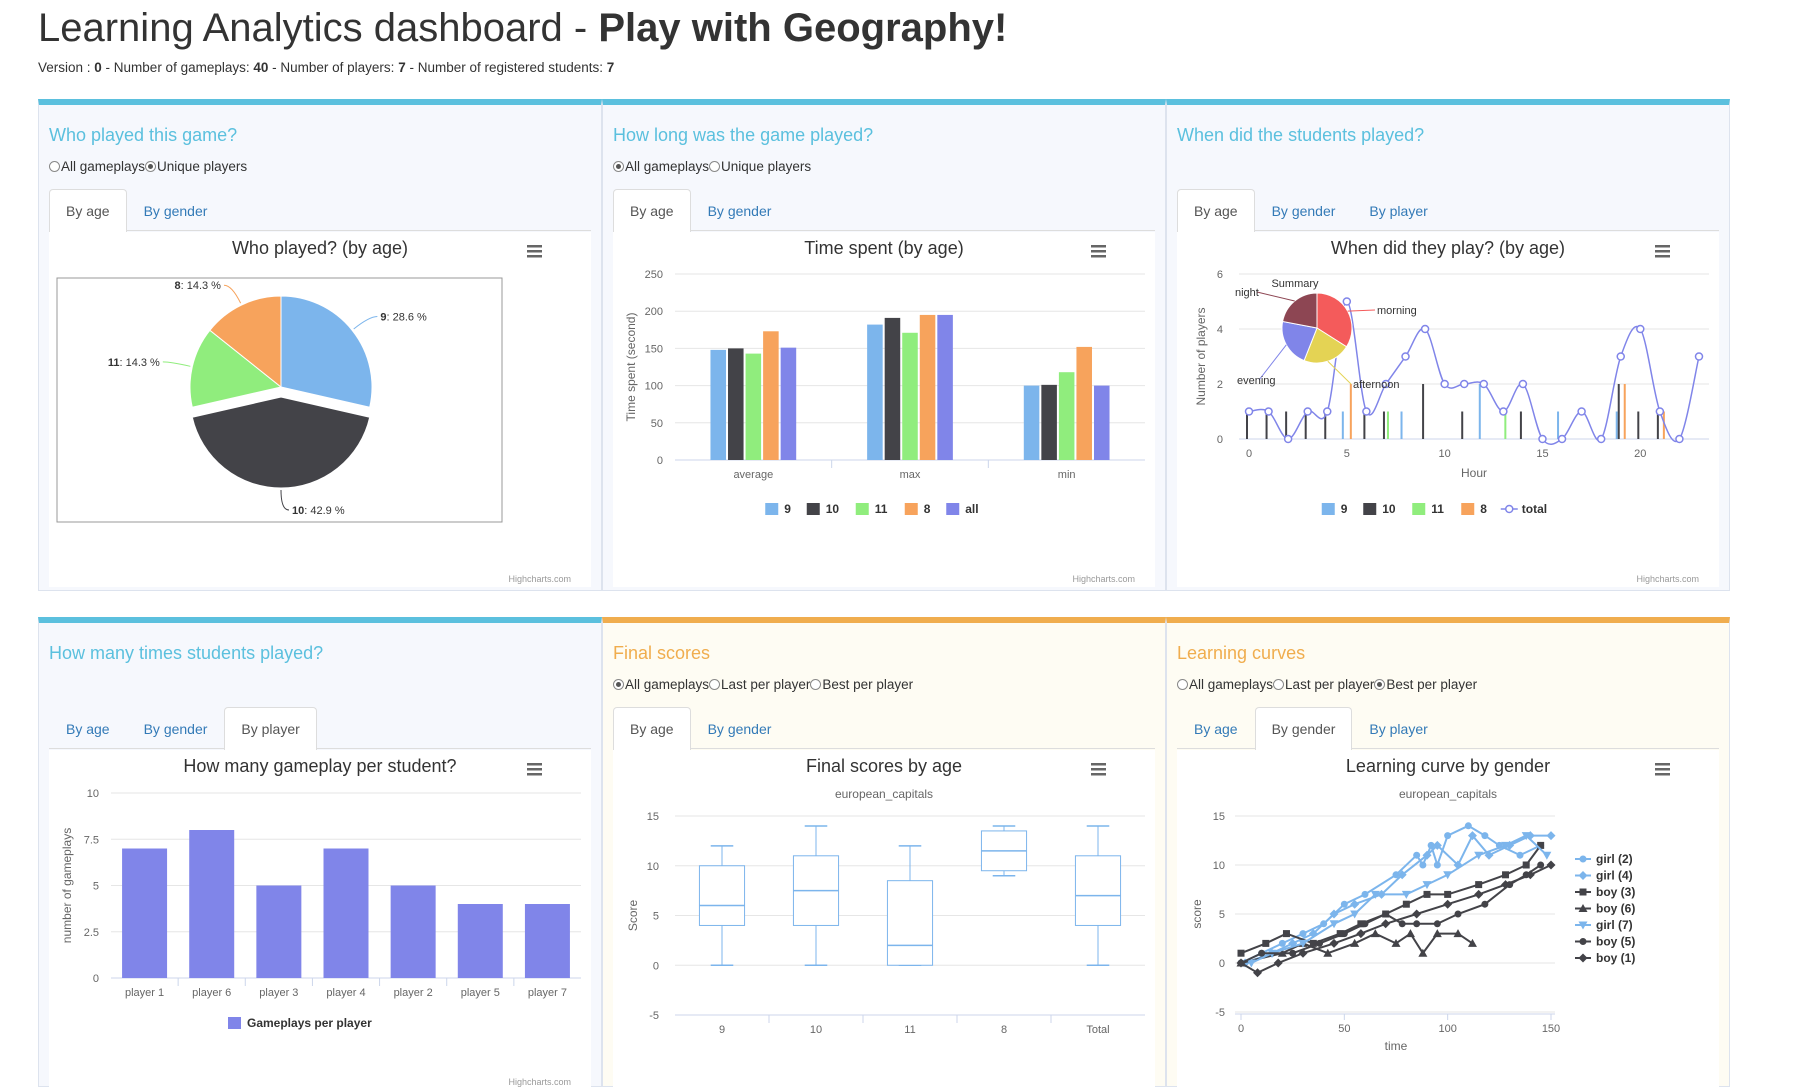  Describe the element at coordinates (1640, 454) in the screenshot. I see `x-tick-label: 20` at that location.